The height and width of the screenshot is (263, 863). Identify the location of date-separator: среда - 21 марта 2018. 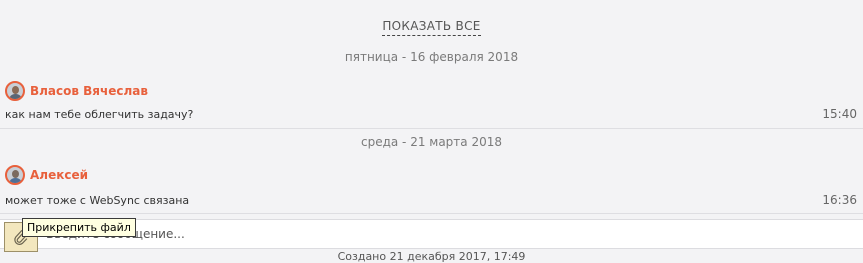
(431, 142).